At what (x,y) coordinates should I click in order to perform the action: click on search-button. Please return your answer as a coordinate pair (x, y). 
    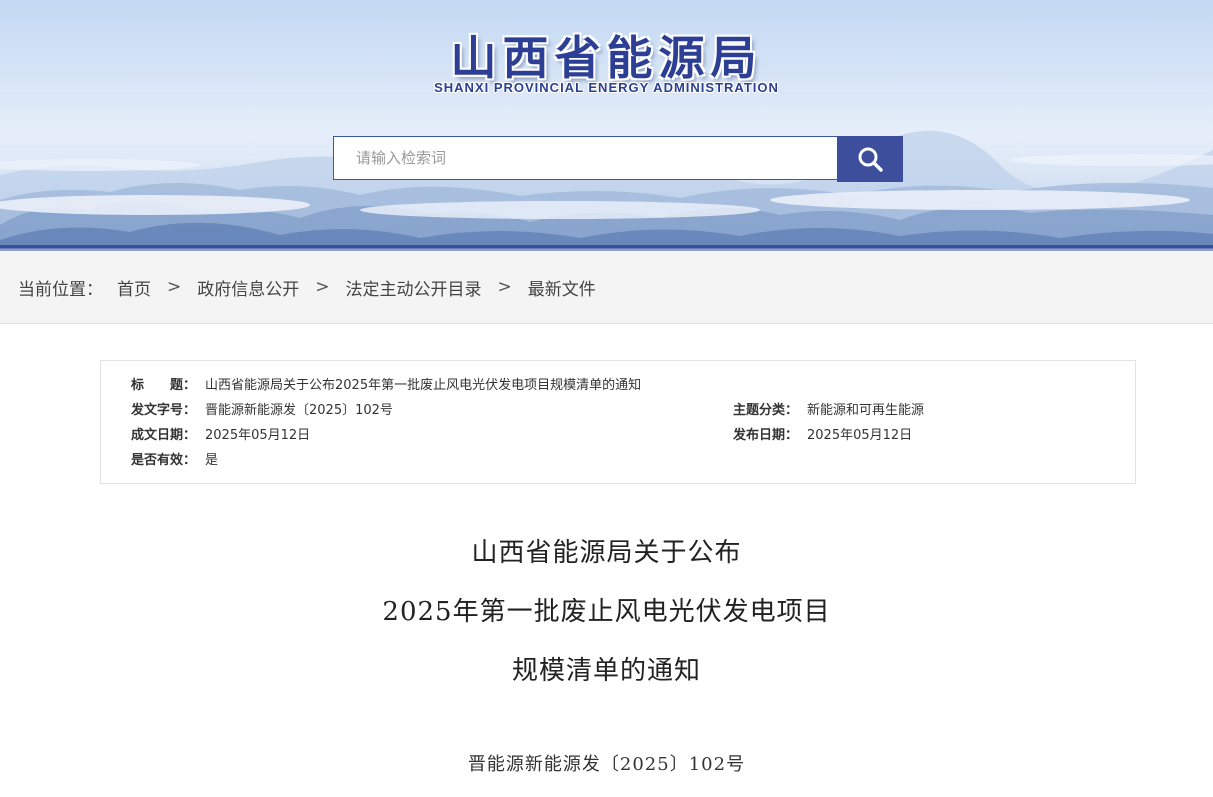
    Looking at the image, I should click on (870, 159).